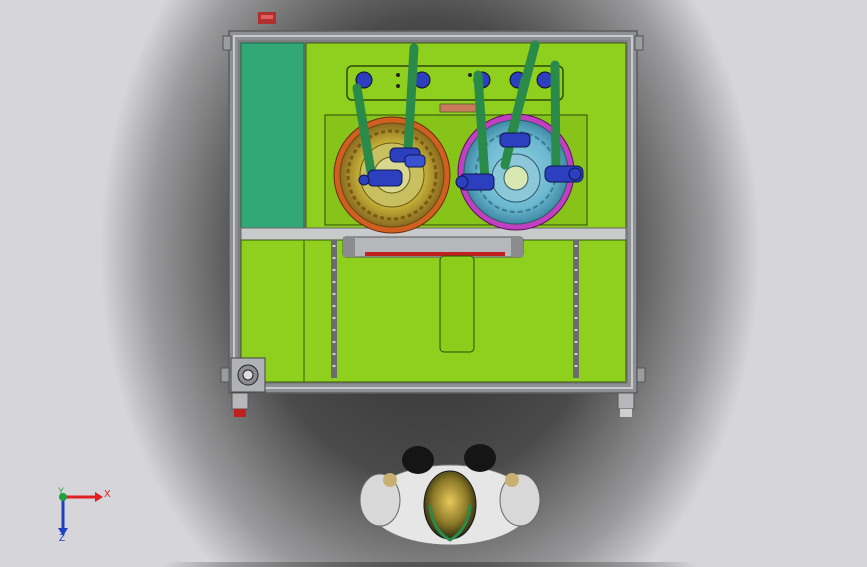 This screenshot has height=567, width=867. Describe the element at coordinates (84, 515) in the screenshot. I see `axis-triad: X Y Z` at that location.